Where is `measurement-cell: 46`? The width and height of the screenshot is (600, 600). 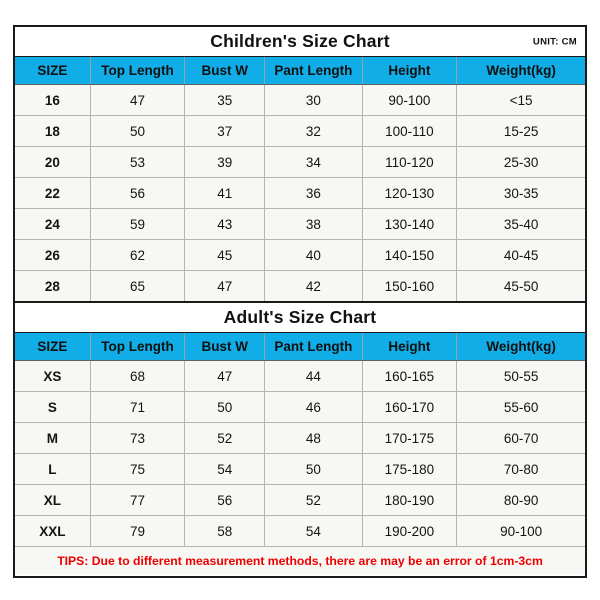
measurement-cell: 46 is located at coordinates (313, 407).